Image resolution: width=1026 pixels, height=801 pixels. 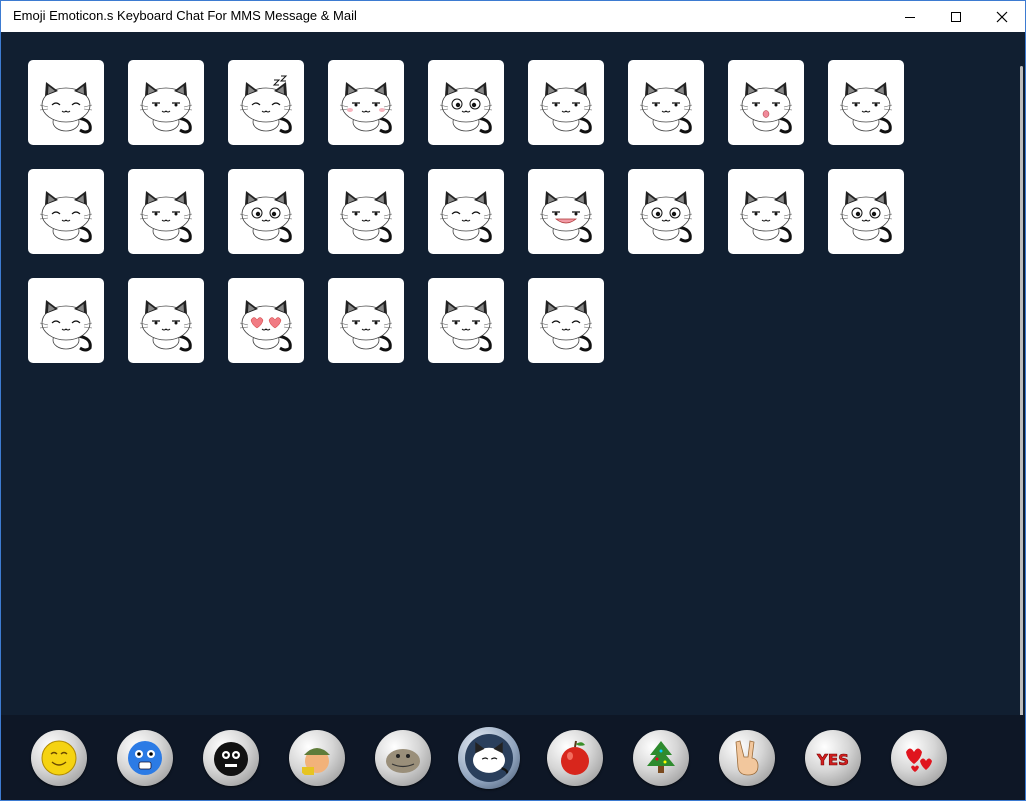 I want to click on category-button-white-cat, so click(x=489, y=758).